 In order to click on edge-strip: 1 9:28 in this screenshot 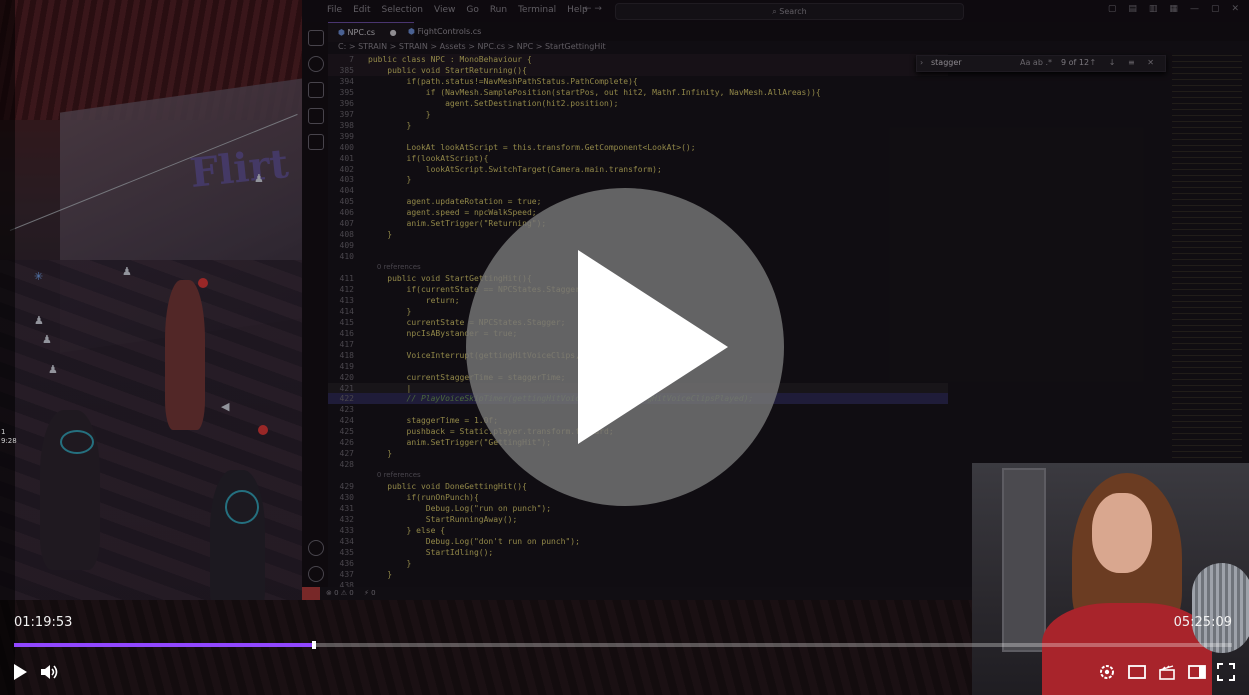, I will do `click(8, 347)`.